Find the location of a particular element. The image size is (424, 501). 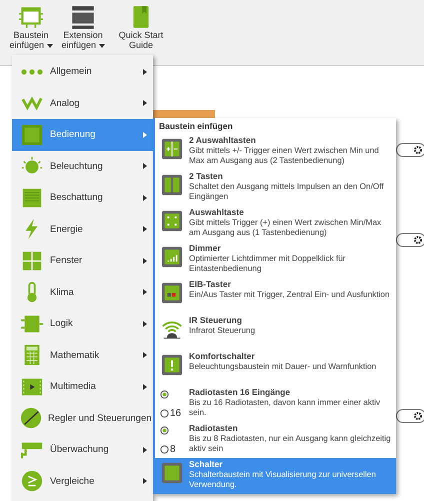

two-panel-tile-icon is located at coordinates (172, 185).